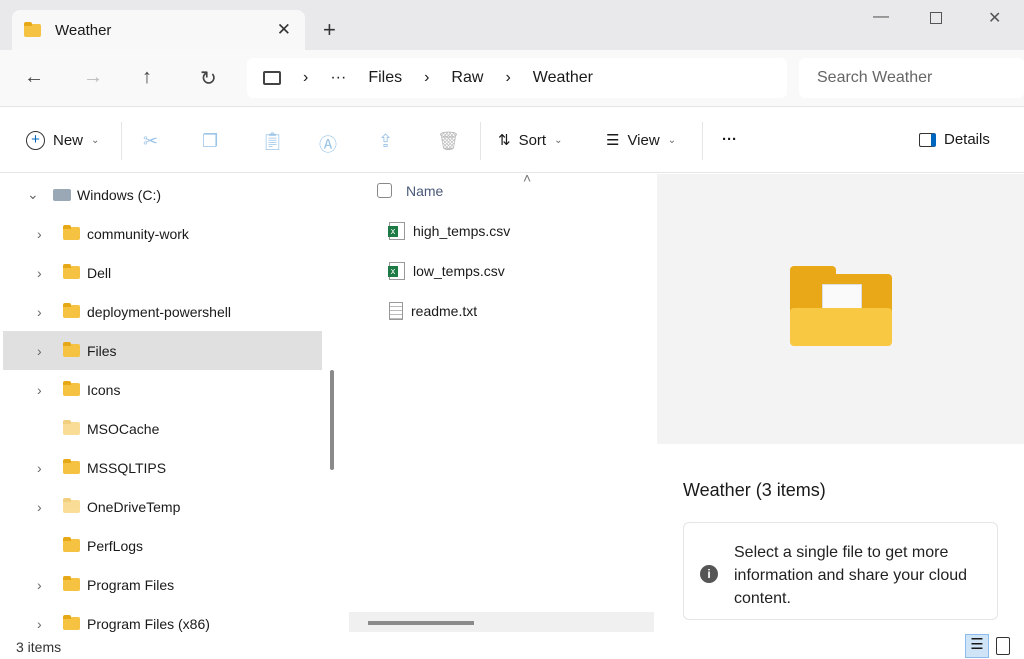 The image size is (1024, 659). I want to click on chevron-down-icon: ⌄, so click(33, 194).